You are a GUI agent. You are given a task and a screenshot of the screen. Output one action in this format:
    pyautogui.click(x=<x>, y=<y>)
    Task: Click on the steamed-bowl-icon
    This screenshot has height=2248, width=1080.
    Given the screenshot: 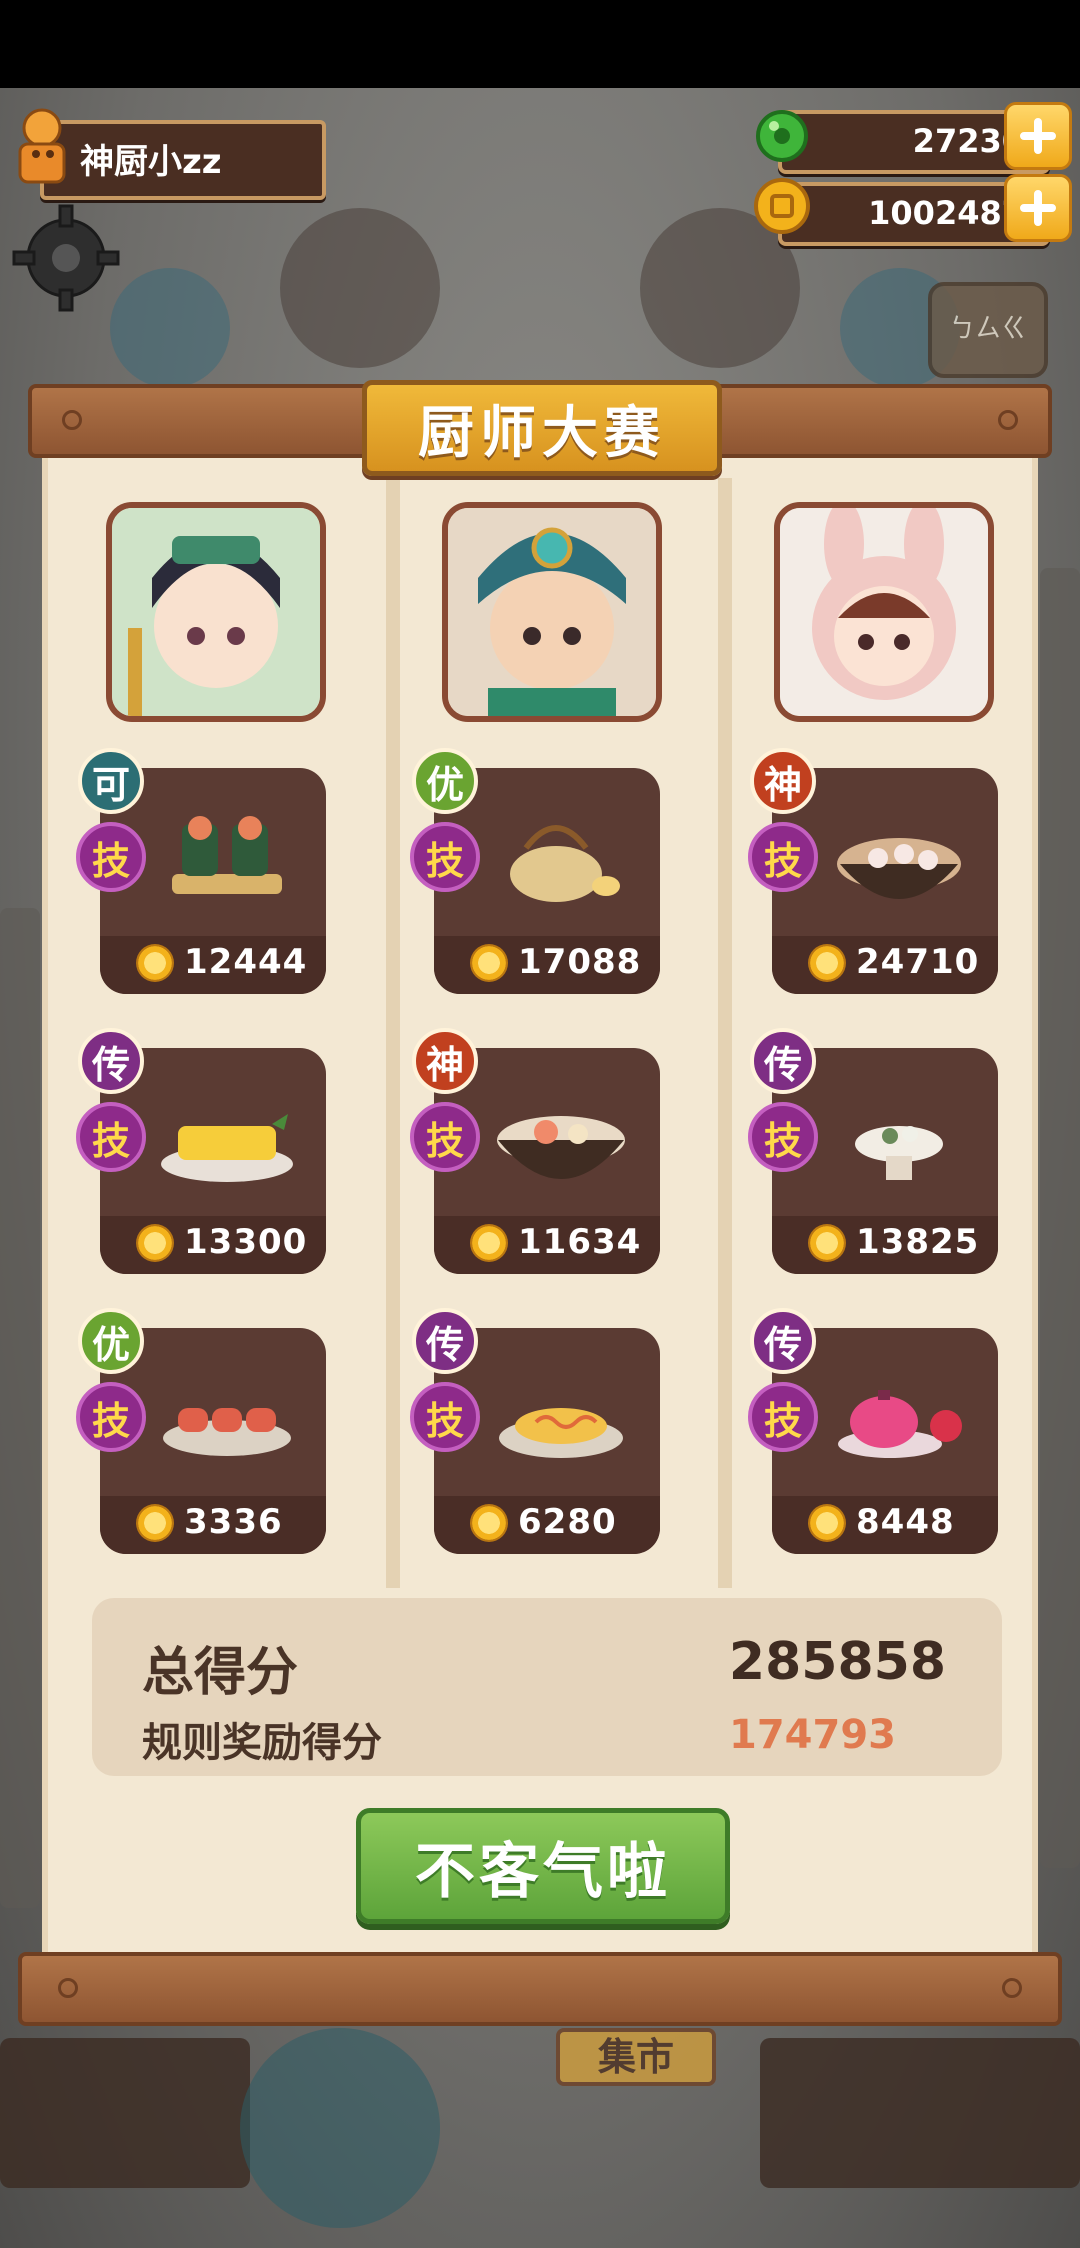 What is the action you would take?
    pyautogui.click(x=899, y=1153)
    